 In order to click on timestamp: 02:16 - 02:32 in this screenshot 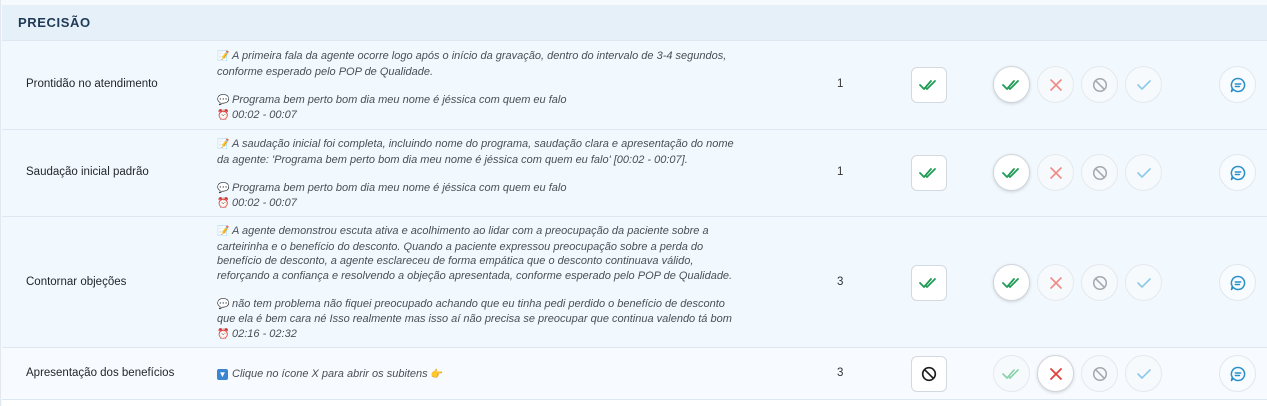, I will do `click(264, 334)`.